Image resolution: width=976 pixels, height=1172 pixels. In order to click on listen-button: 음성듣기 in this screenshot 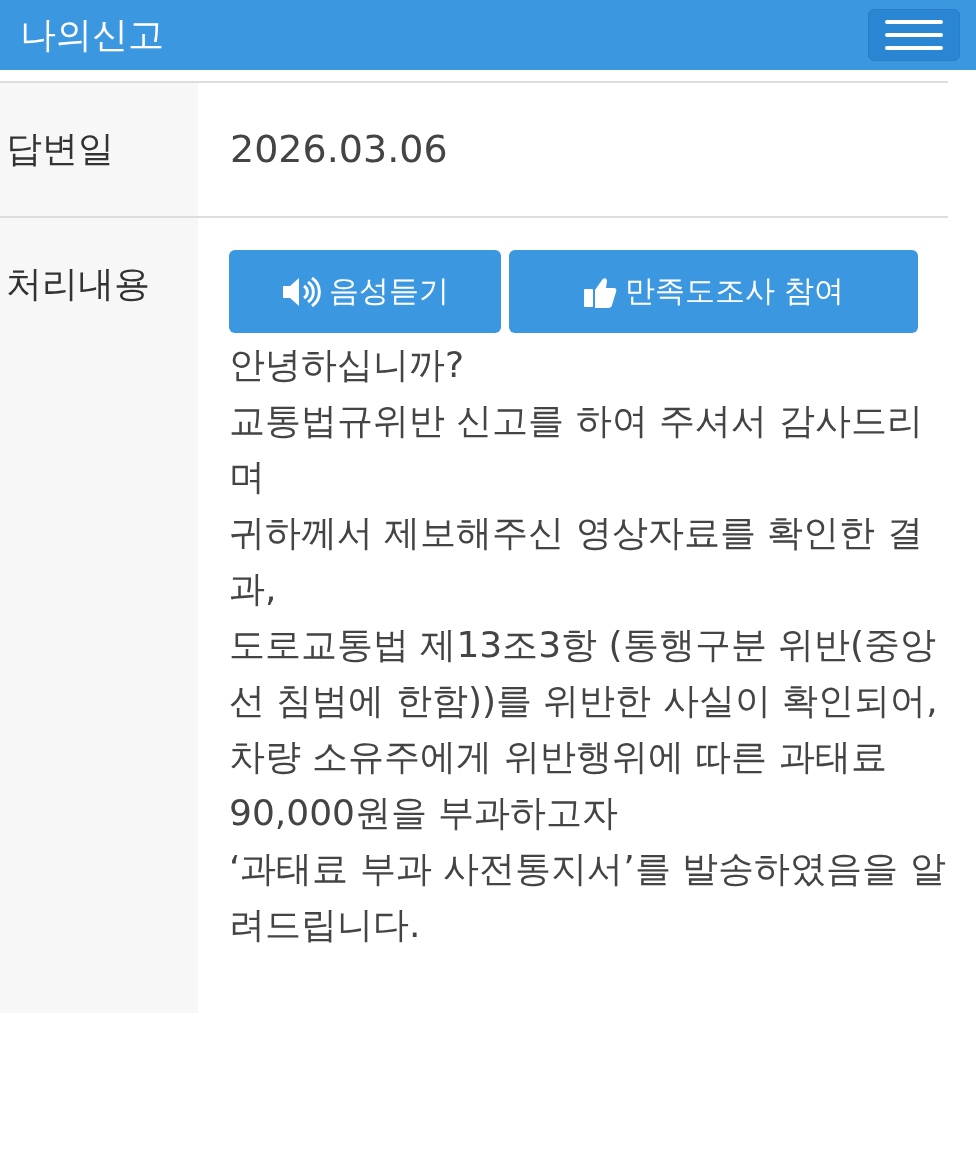, I will do `click(365, 291)`.